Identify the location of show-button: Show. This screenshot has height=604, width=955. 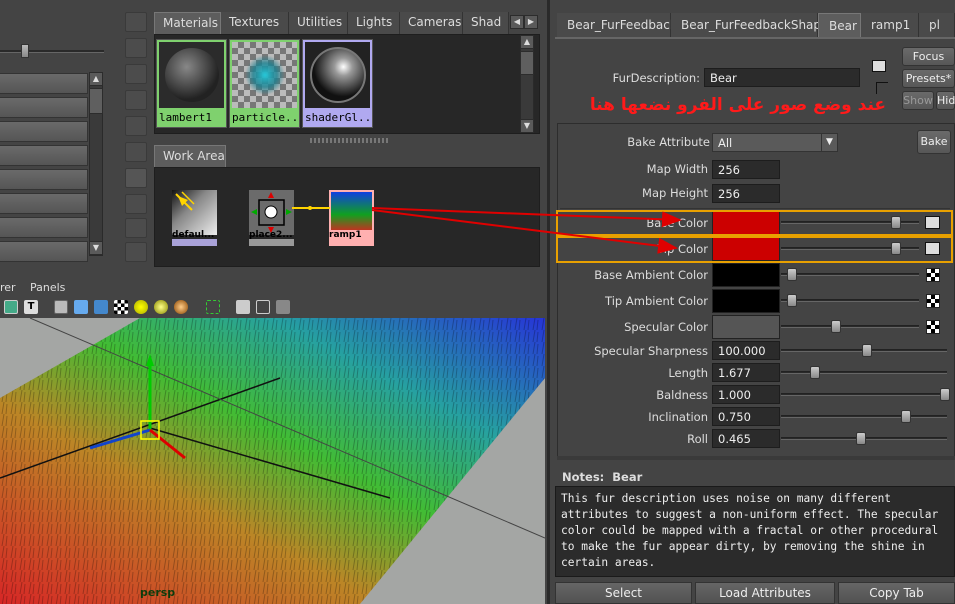
(918, 100).